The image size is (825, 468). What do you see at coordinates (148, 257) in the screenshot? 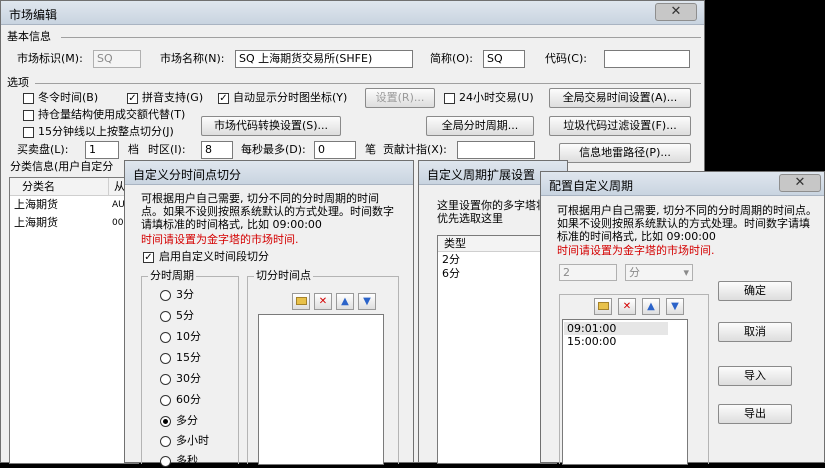
I see `enable-custom-split-checkbox: ✓` at bounding box center [148, 257].